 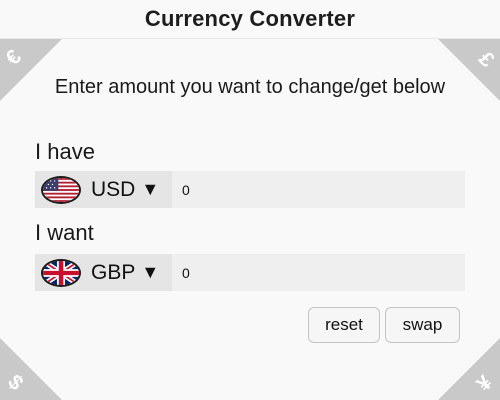 I want to click on have-row: USD ▼, so click(x=250, y=189).